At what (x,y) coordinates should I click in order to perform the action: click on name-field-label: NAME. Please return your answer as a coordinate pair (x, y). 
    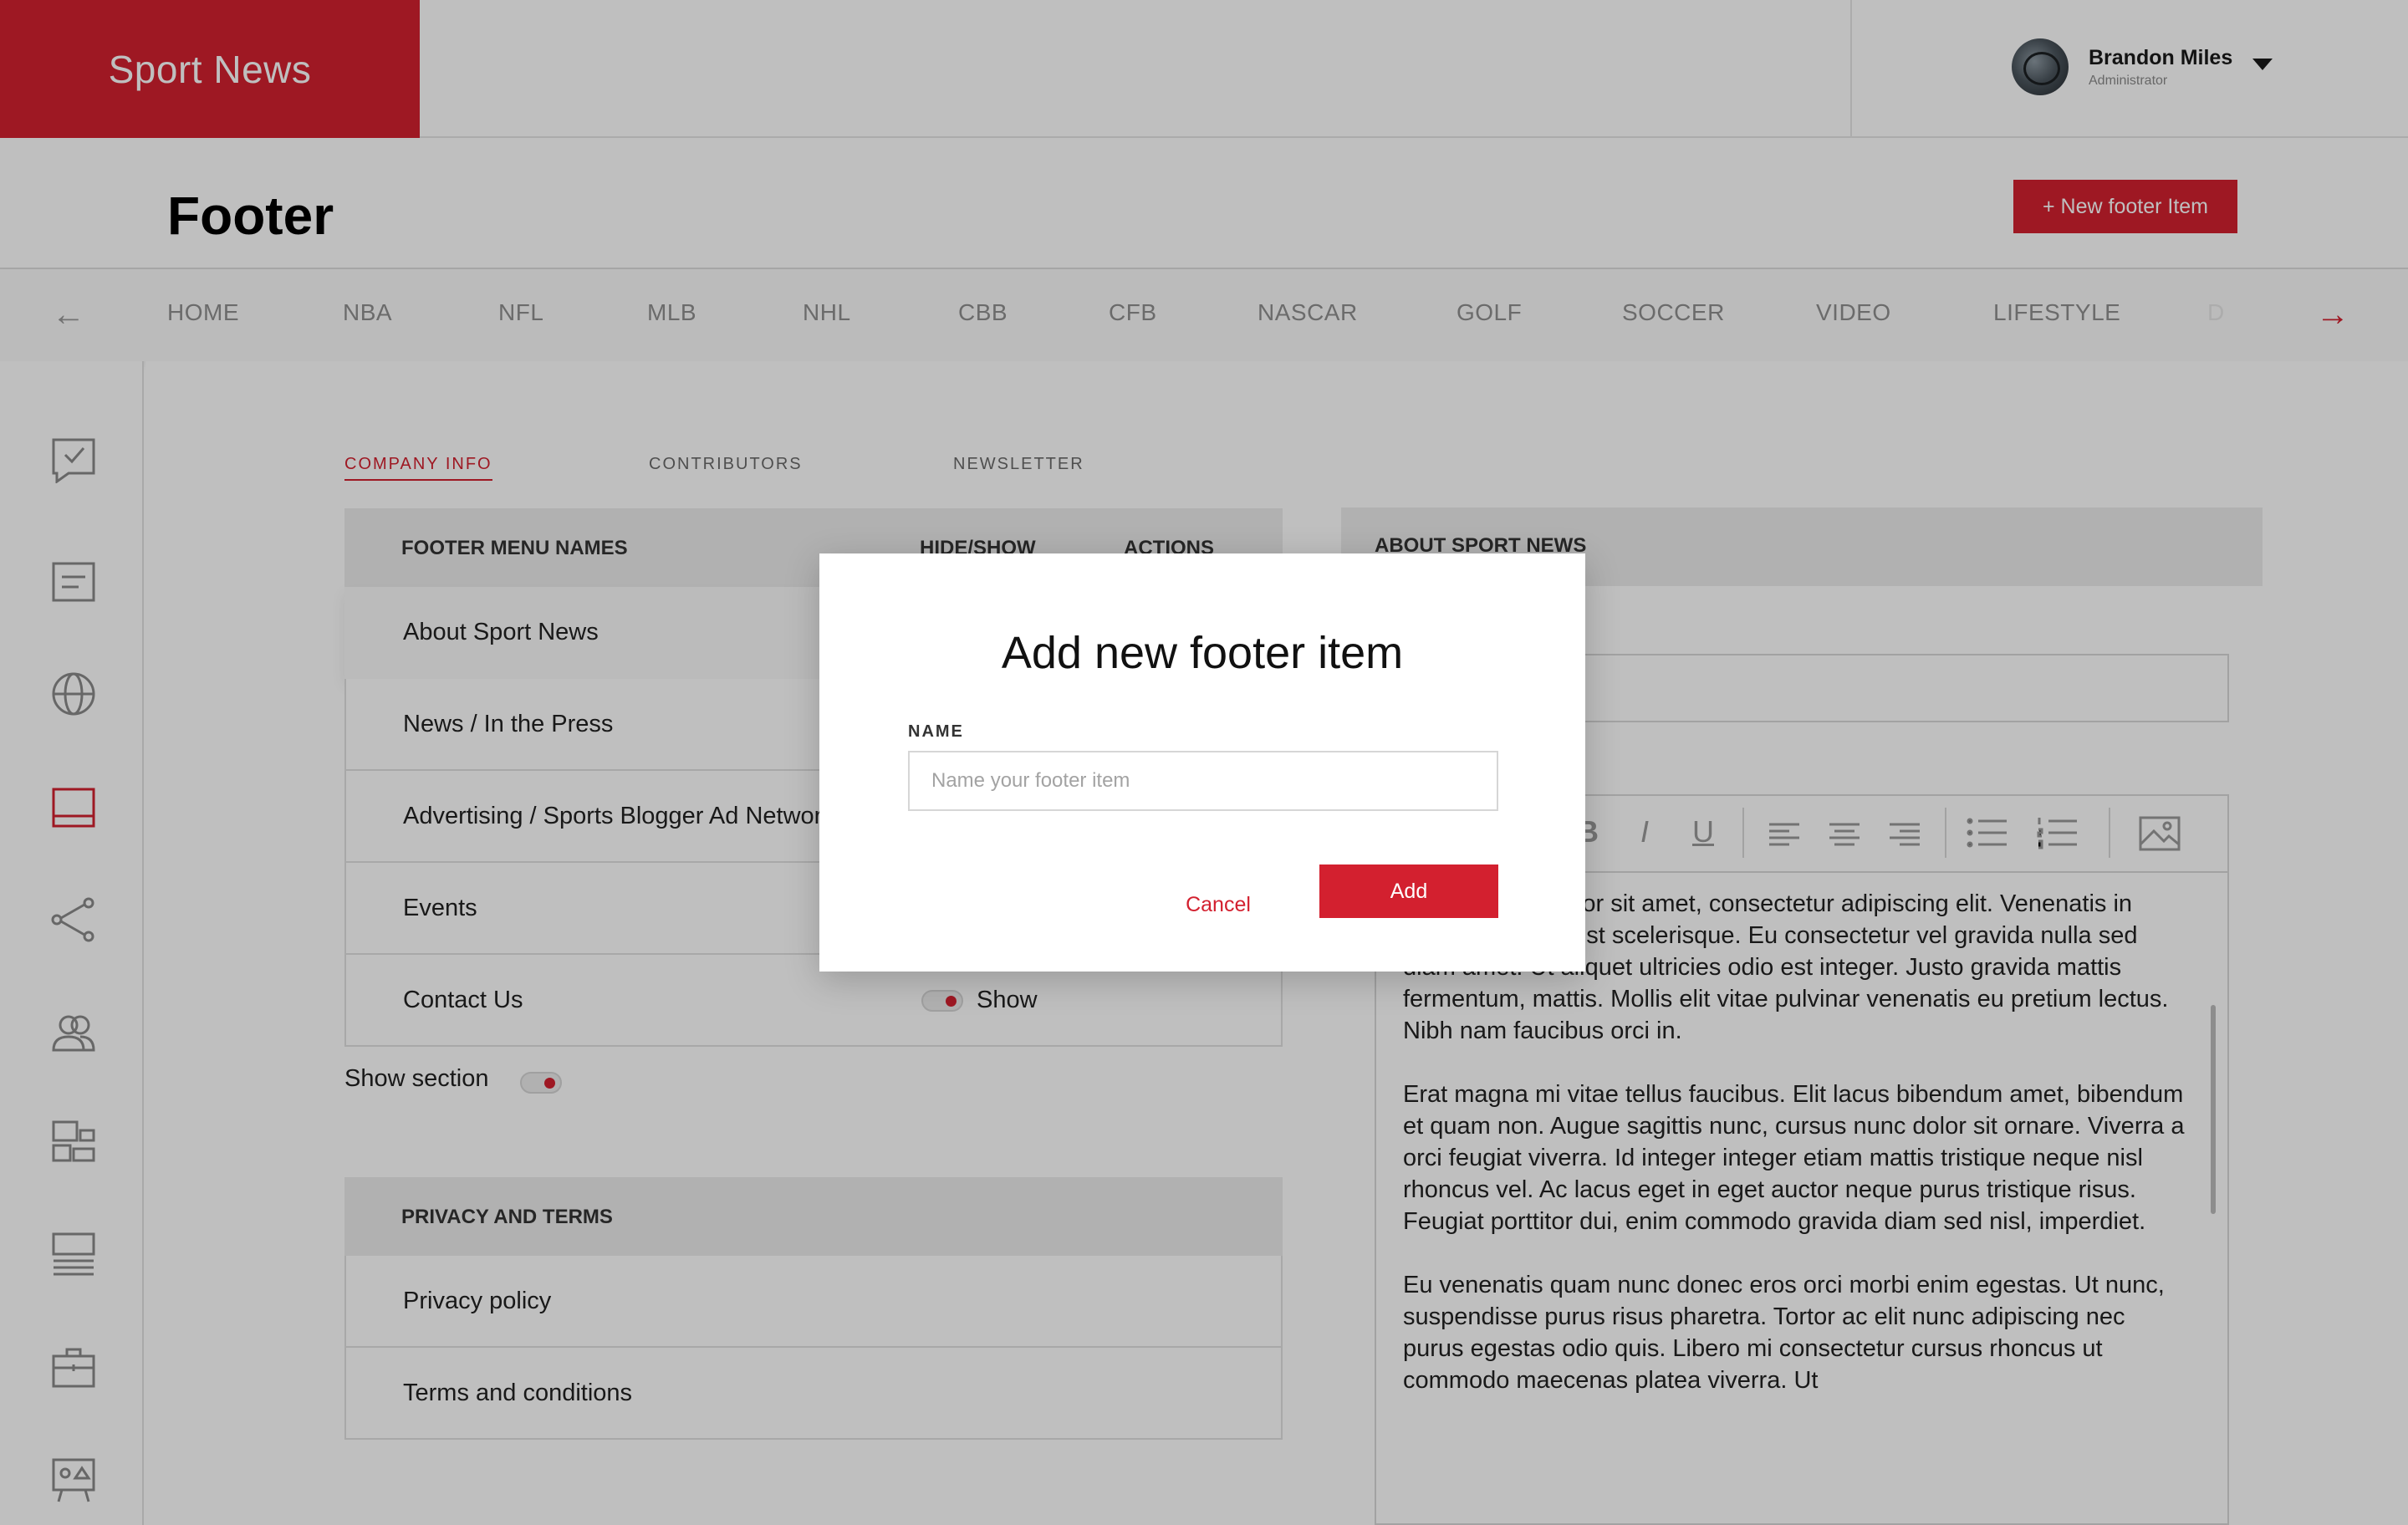
    Looking at the image, I should click on (936, 731).